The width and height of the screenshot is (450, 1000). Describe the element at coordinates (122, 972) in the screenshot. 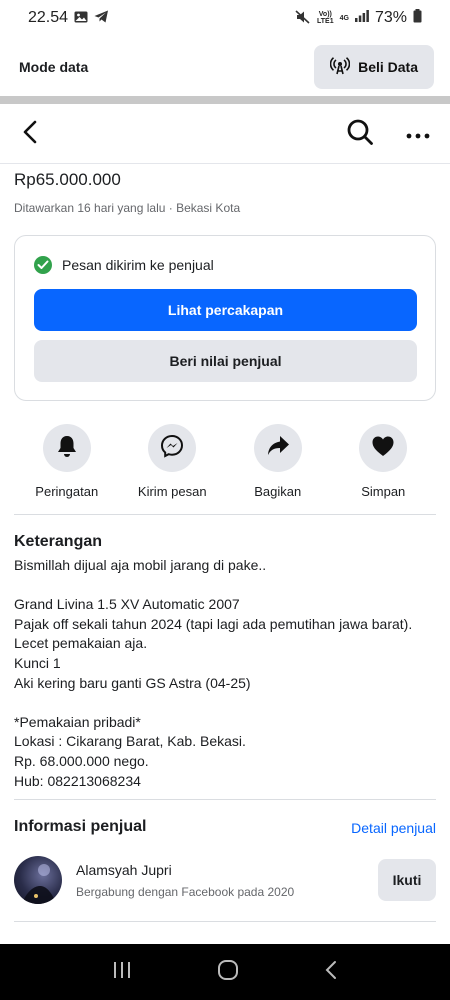

I see `recent-apps-button` at that location.